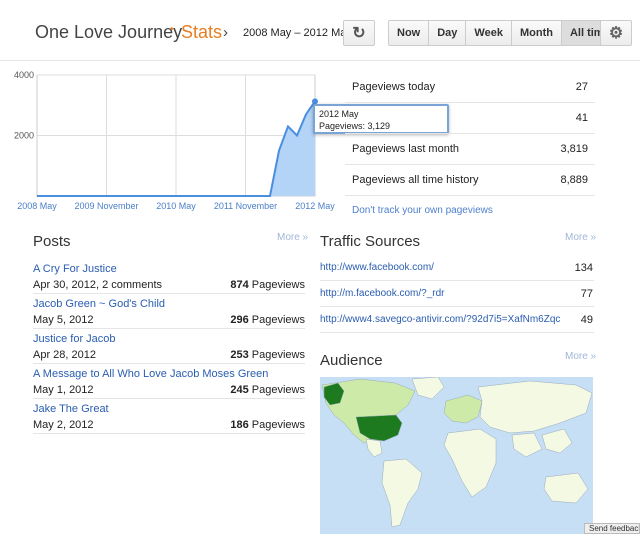  Describe the element at coordinates (24, 136) in the screenshot. I see `y-tick-label: 2000` at that location.